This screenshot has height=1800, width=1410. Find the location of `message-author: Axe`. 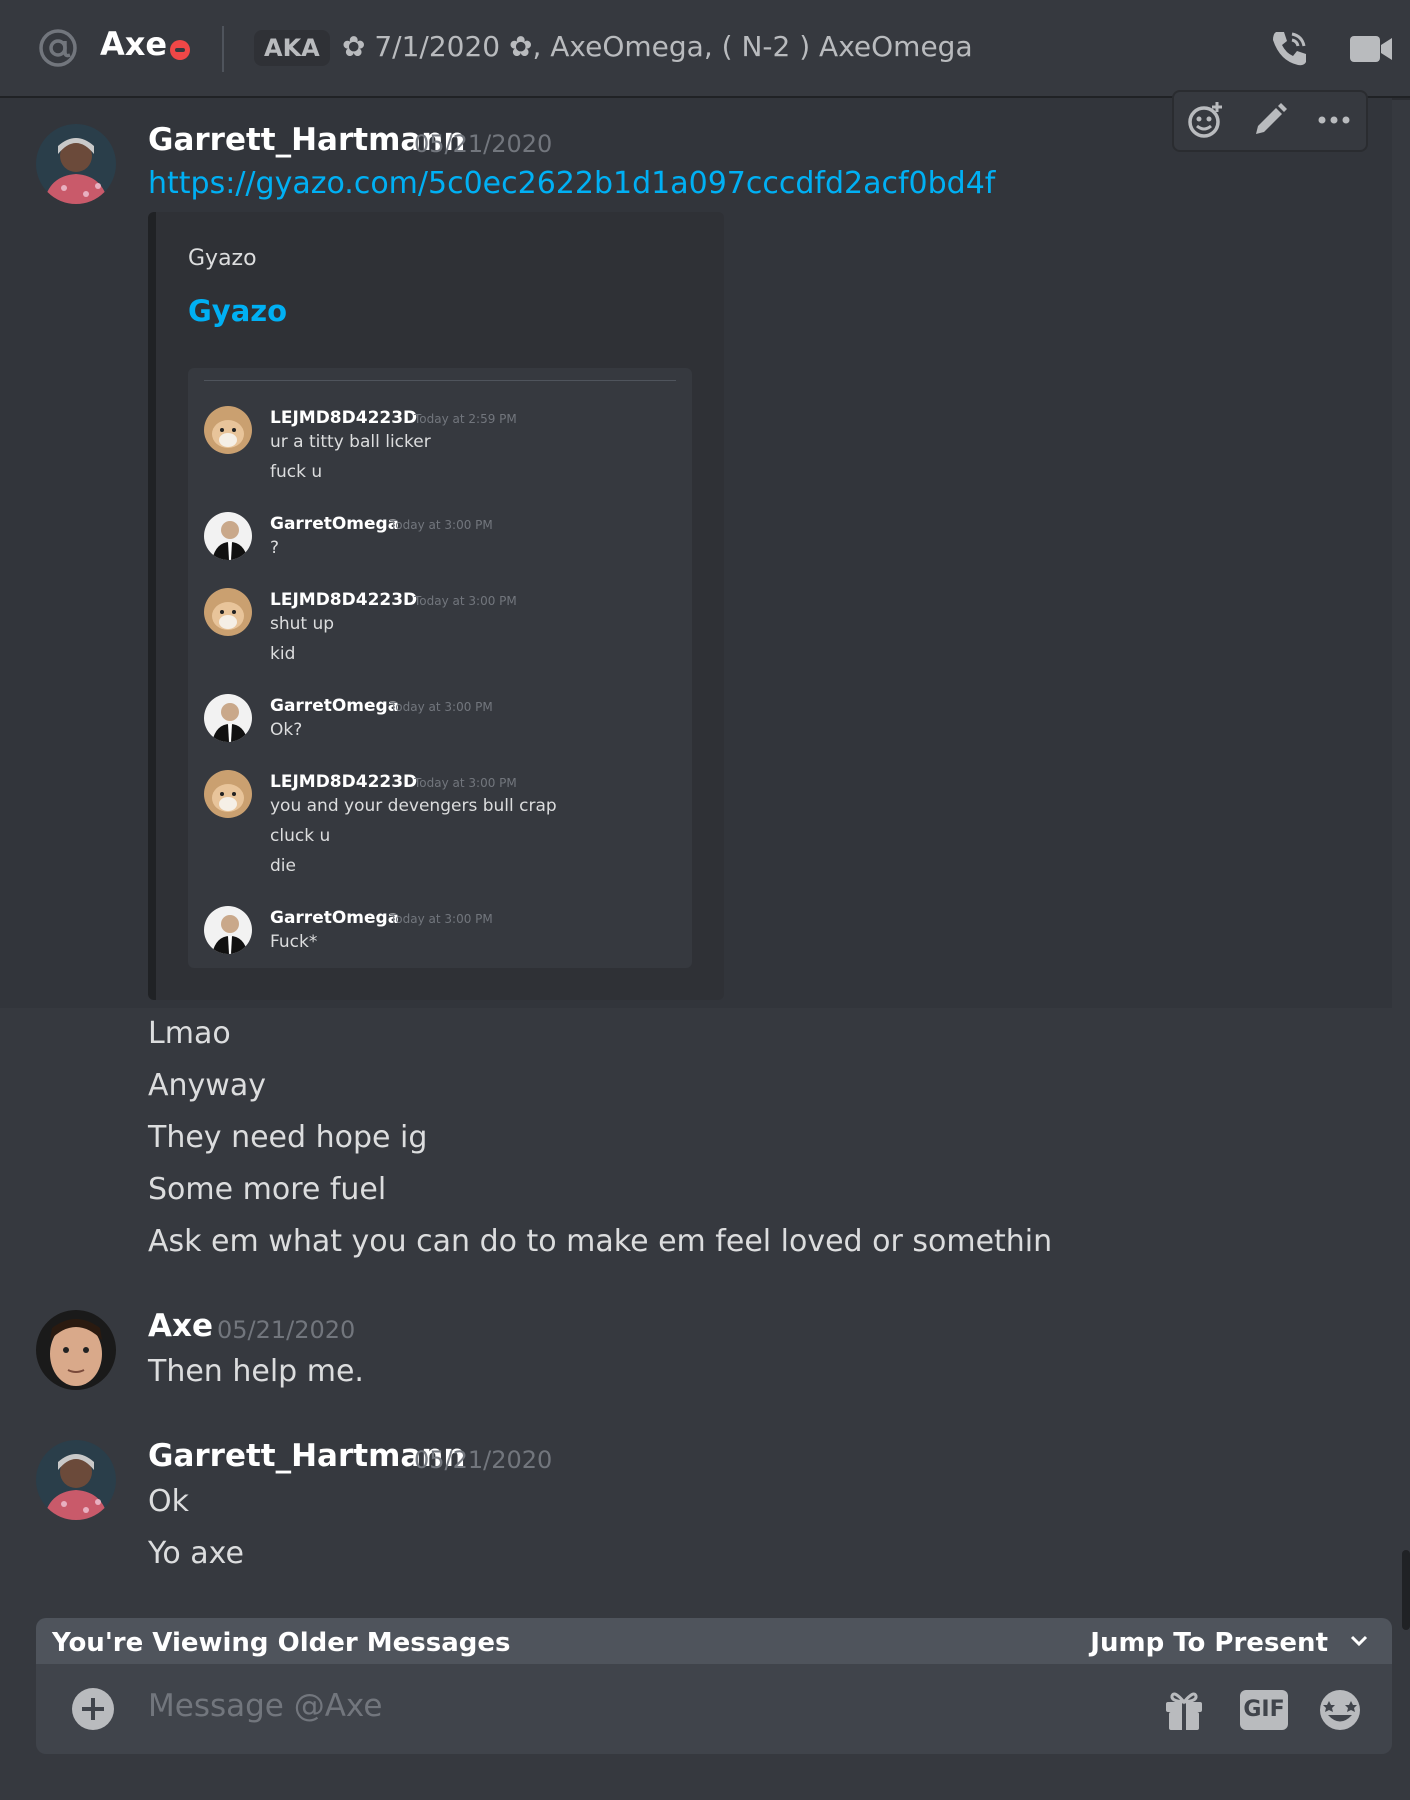

message-author: Axe is located at coordinates (180, 1326).